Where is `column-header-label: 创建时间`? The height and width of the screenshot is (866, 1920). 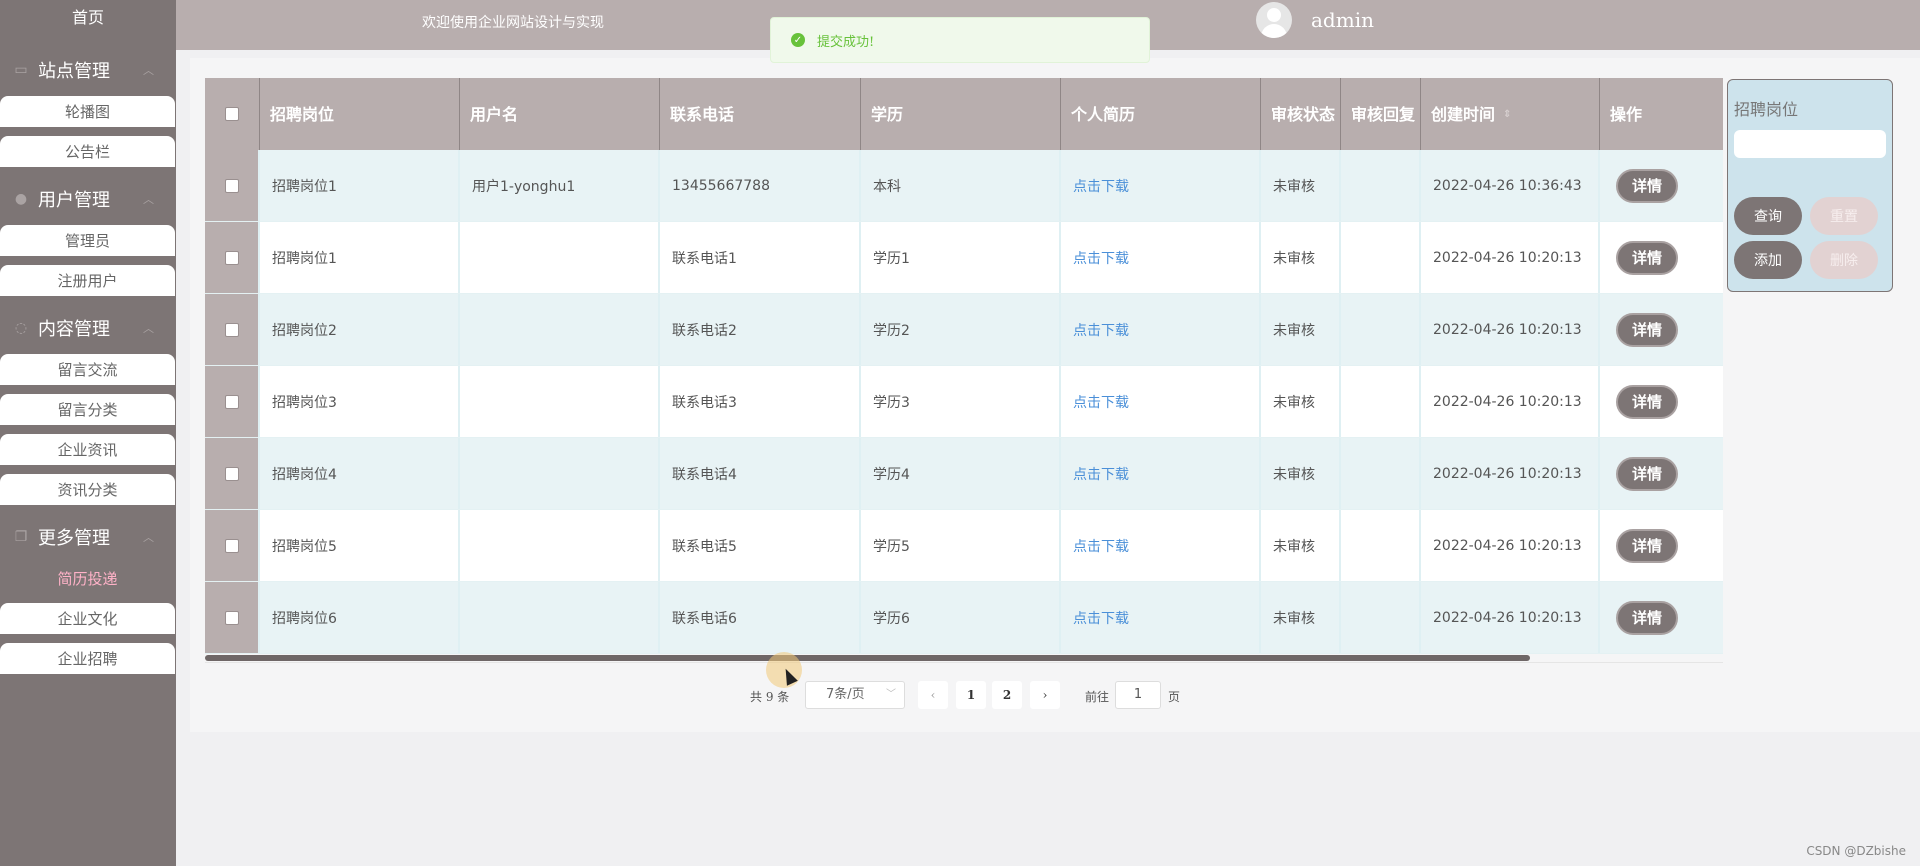 column-header-label: 创建时间 is located at coordinates (1463, 114).